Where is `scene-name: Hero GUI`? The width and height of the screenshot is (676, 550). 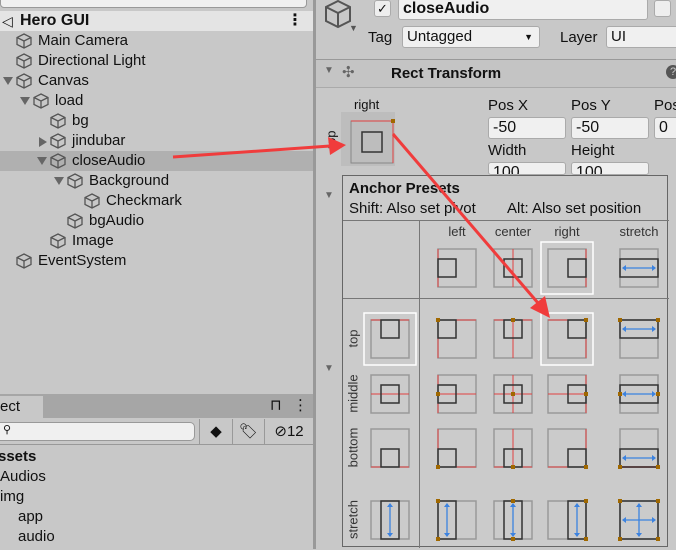 scene-name: Hero GUI is located at coordinates (55, 20).